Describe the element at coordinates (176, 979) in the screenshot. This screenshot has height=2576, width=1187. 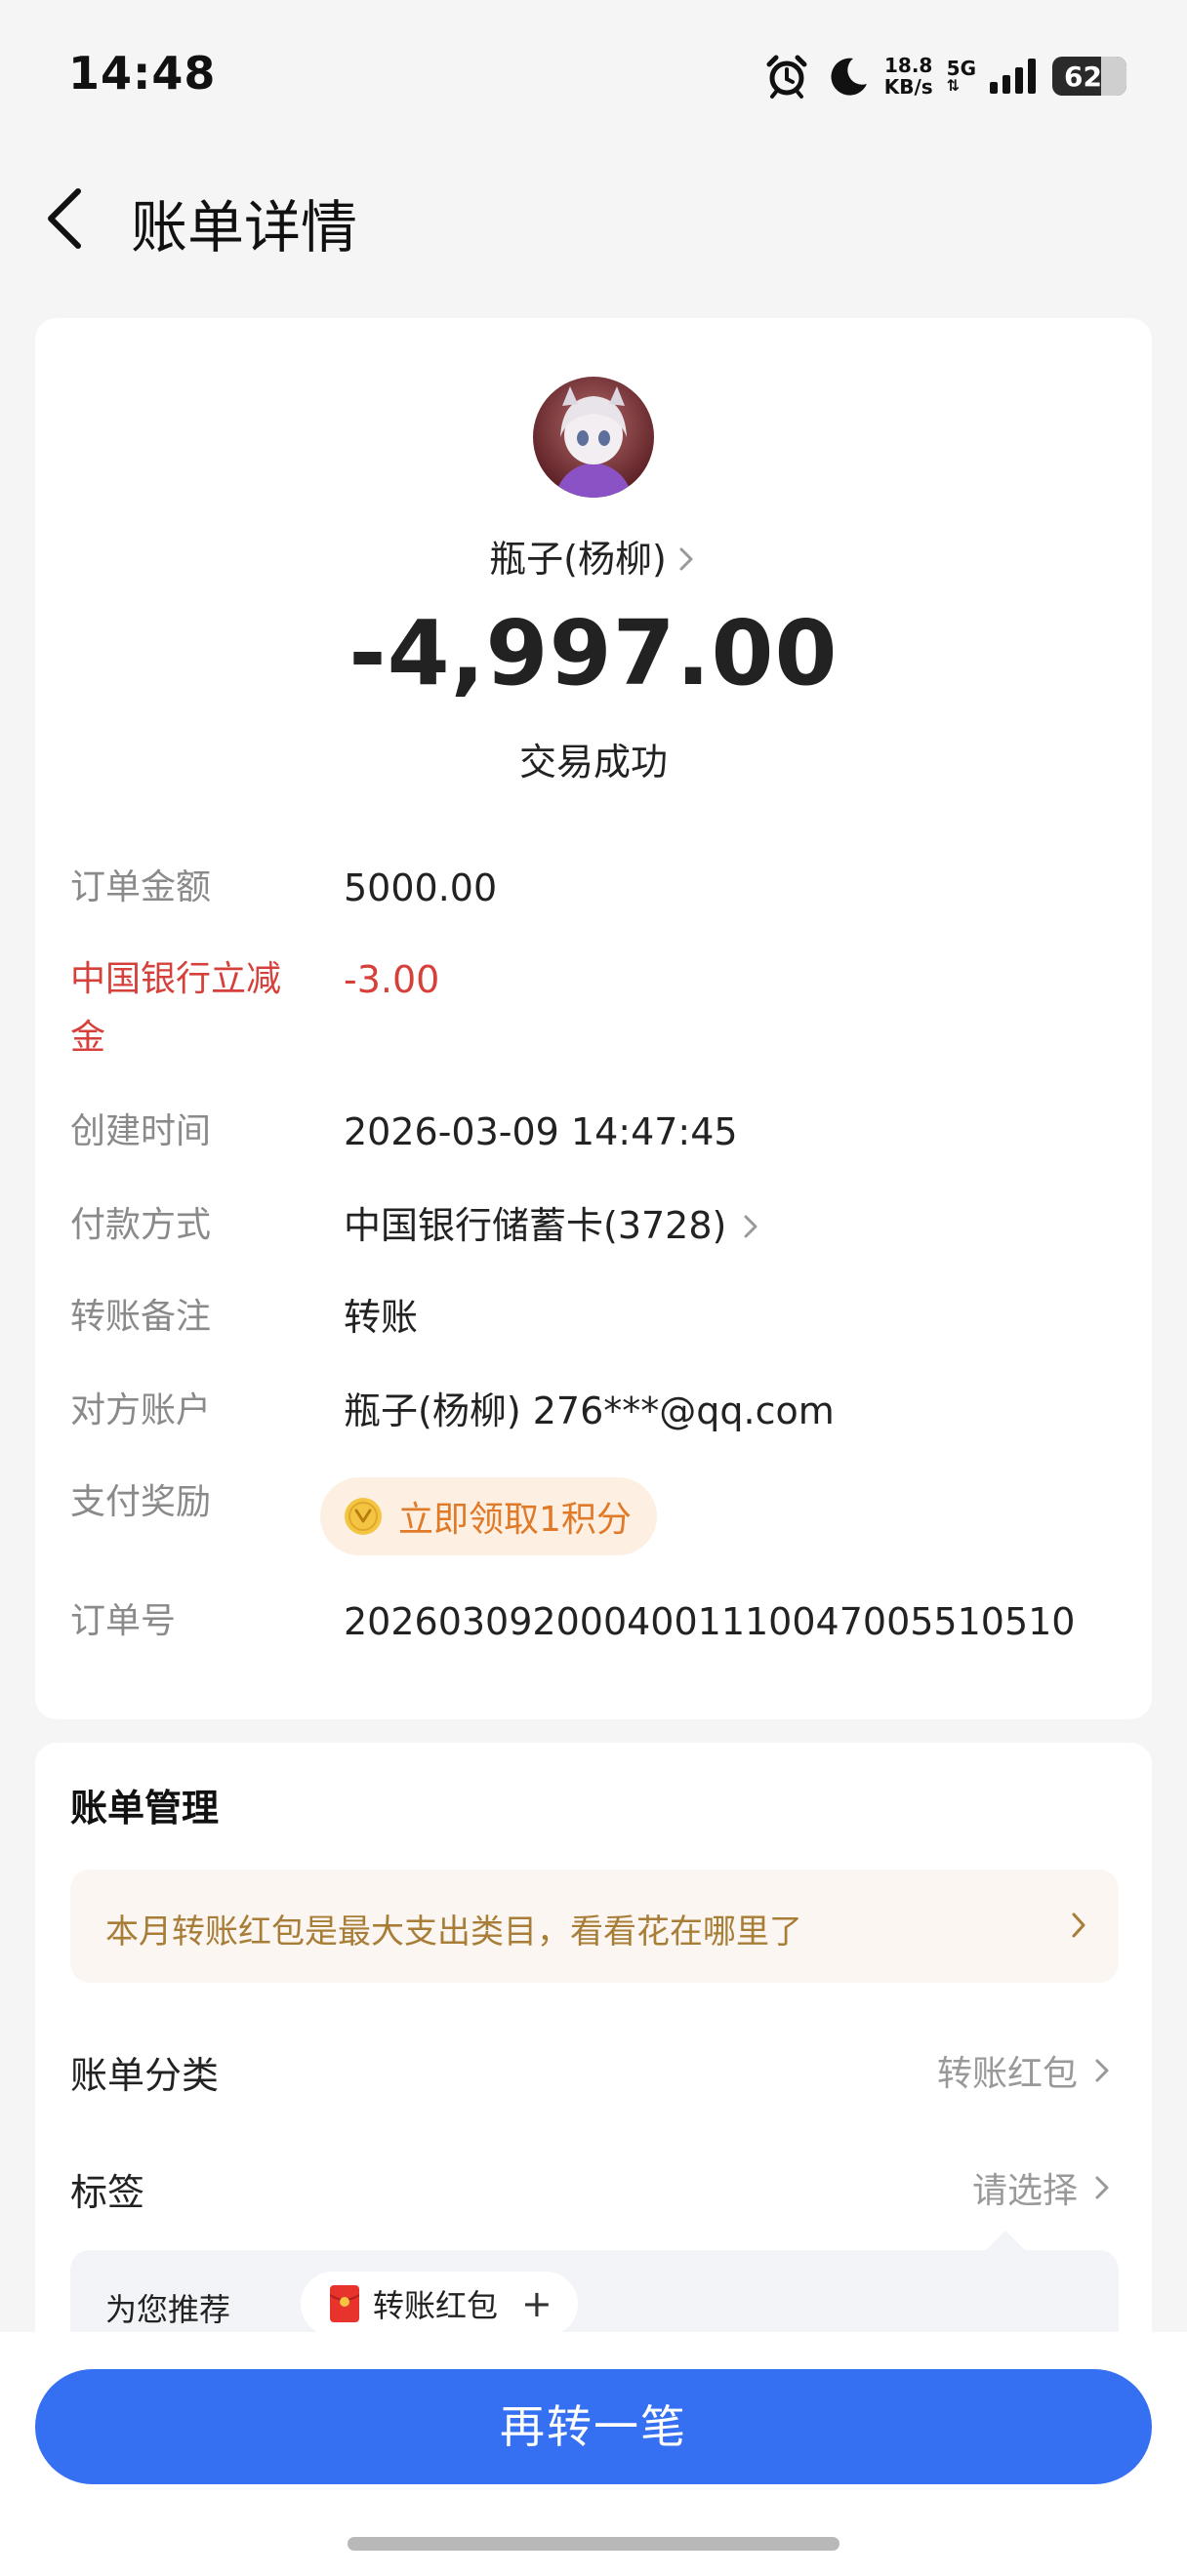
I see `discount-label-line1: 中国银行立减` at that location.